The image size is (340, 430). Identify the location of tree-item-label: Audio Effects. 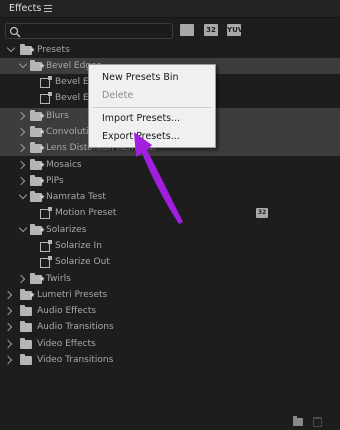
(67, 311).